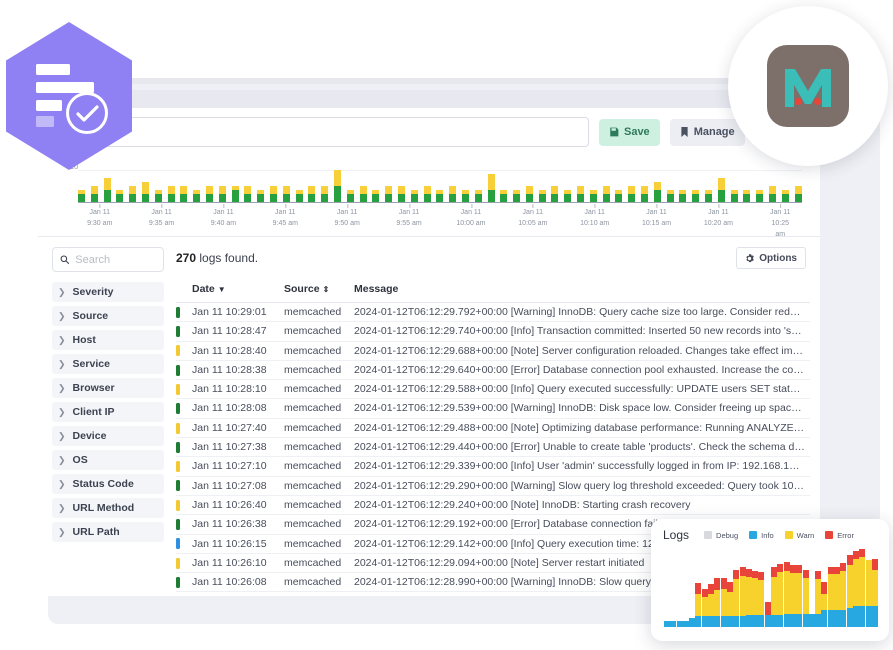 The height and width of the screenshot is (650, 893). I want to click on severity-indicator, so click(178, 351).